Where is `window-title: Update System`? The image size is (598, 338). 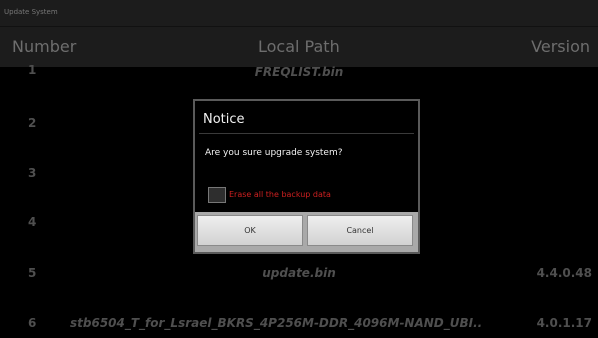
window-title: Update System is located at coordinates (31, 12).